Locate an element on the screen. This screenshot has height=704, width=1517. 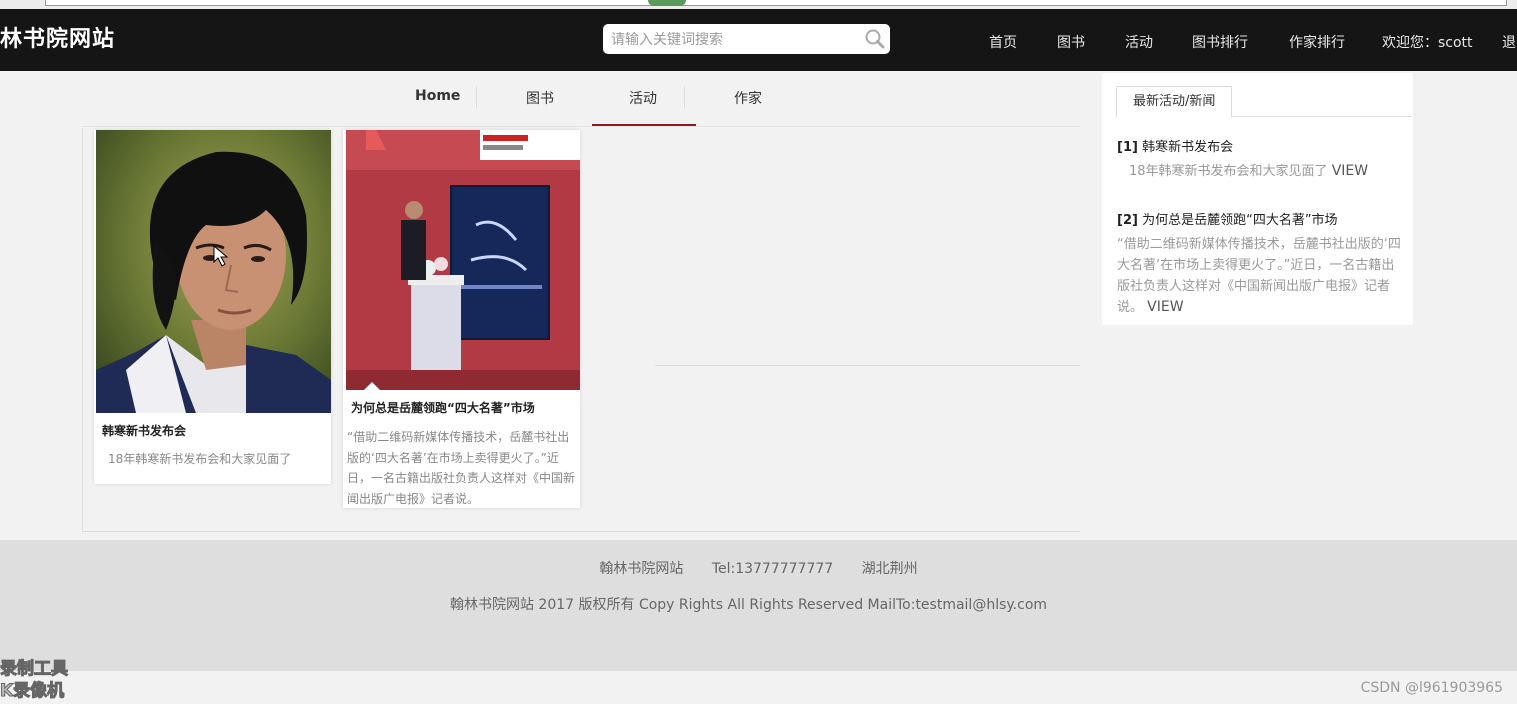
news-title: 韩寒新书发布会 is located at coordinates (1187, 147).